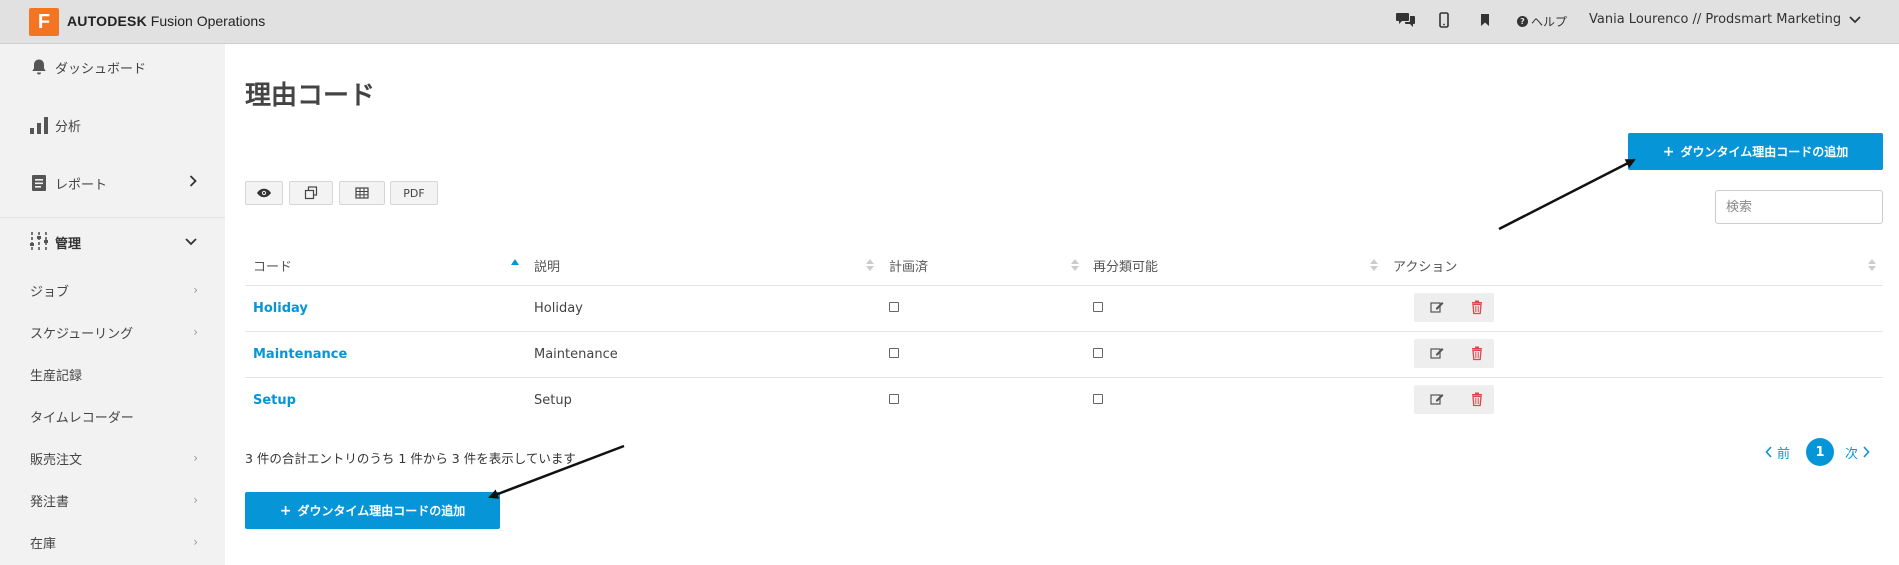  Describe the element at coordinates (1567, 194) in the screenshot. I see `annotation-arrow-top` at that location.